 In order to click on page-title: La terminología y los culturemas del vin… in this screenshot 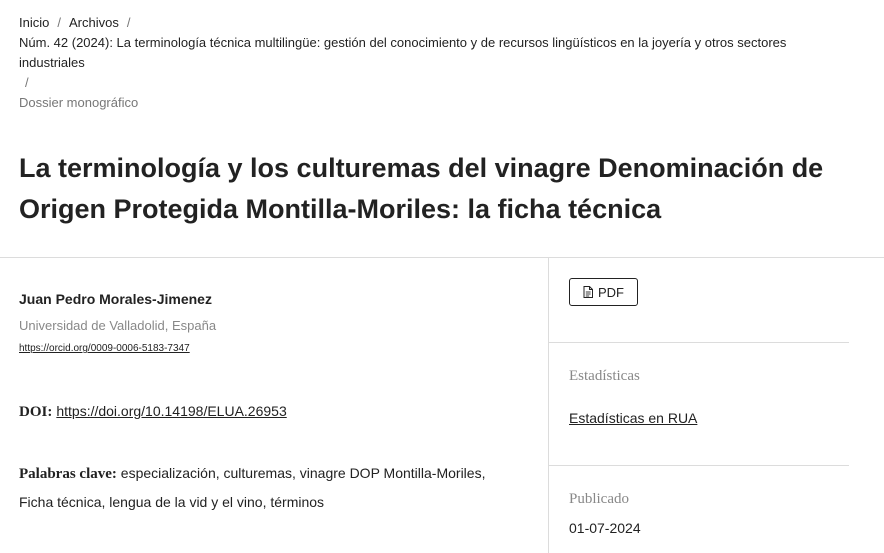, I will do `click(421, 188)`.